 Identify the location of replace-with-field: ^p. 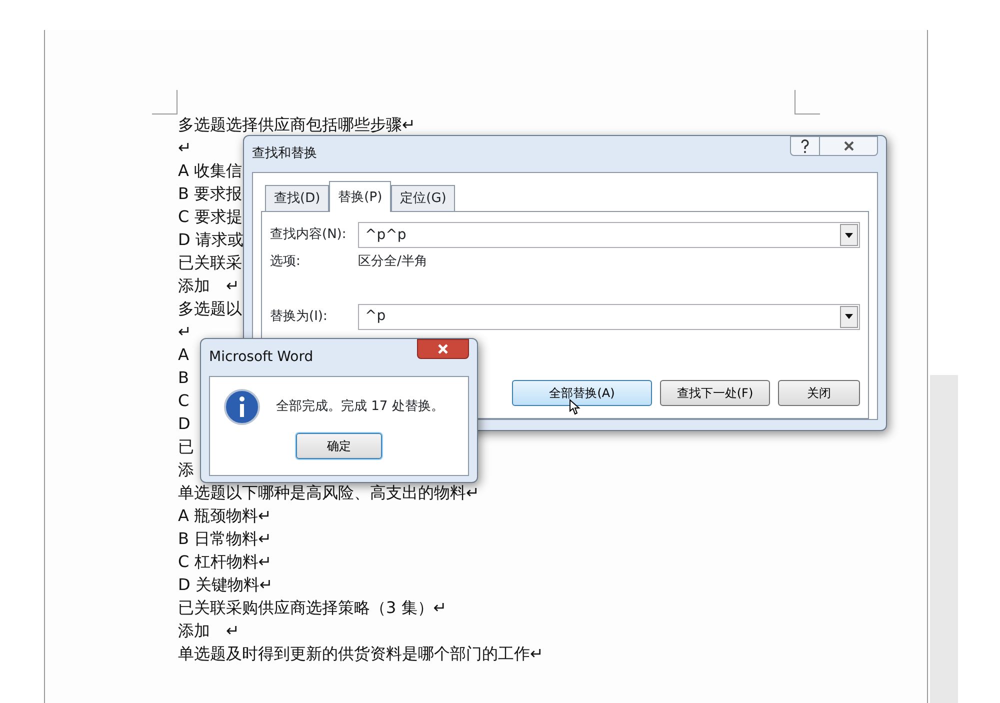
(609, 317).